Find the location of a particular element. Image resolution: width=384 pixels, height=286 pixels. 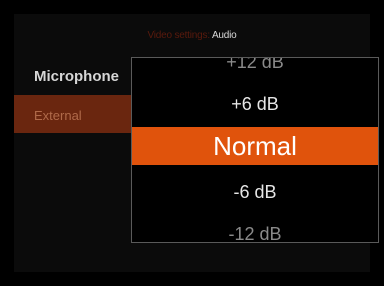

picker-option: -6 dB is located at coordinates (255, 192).